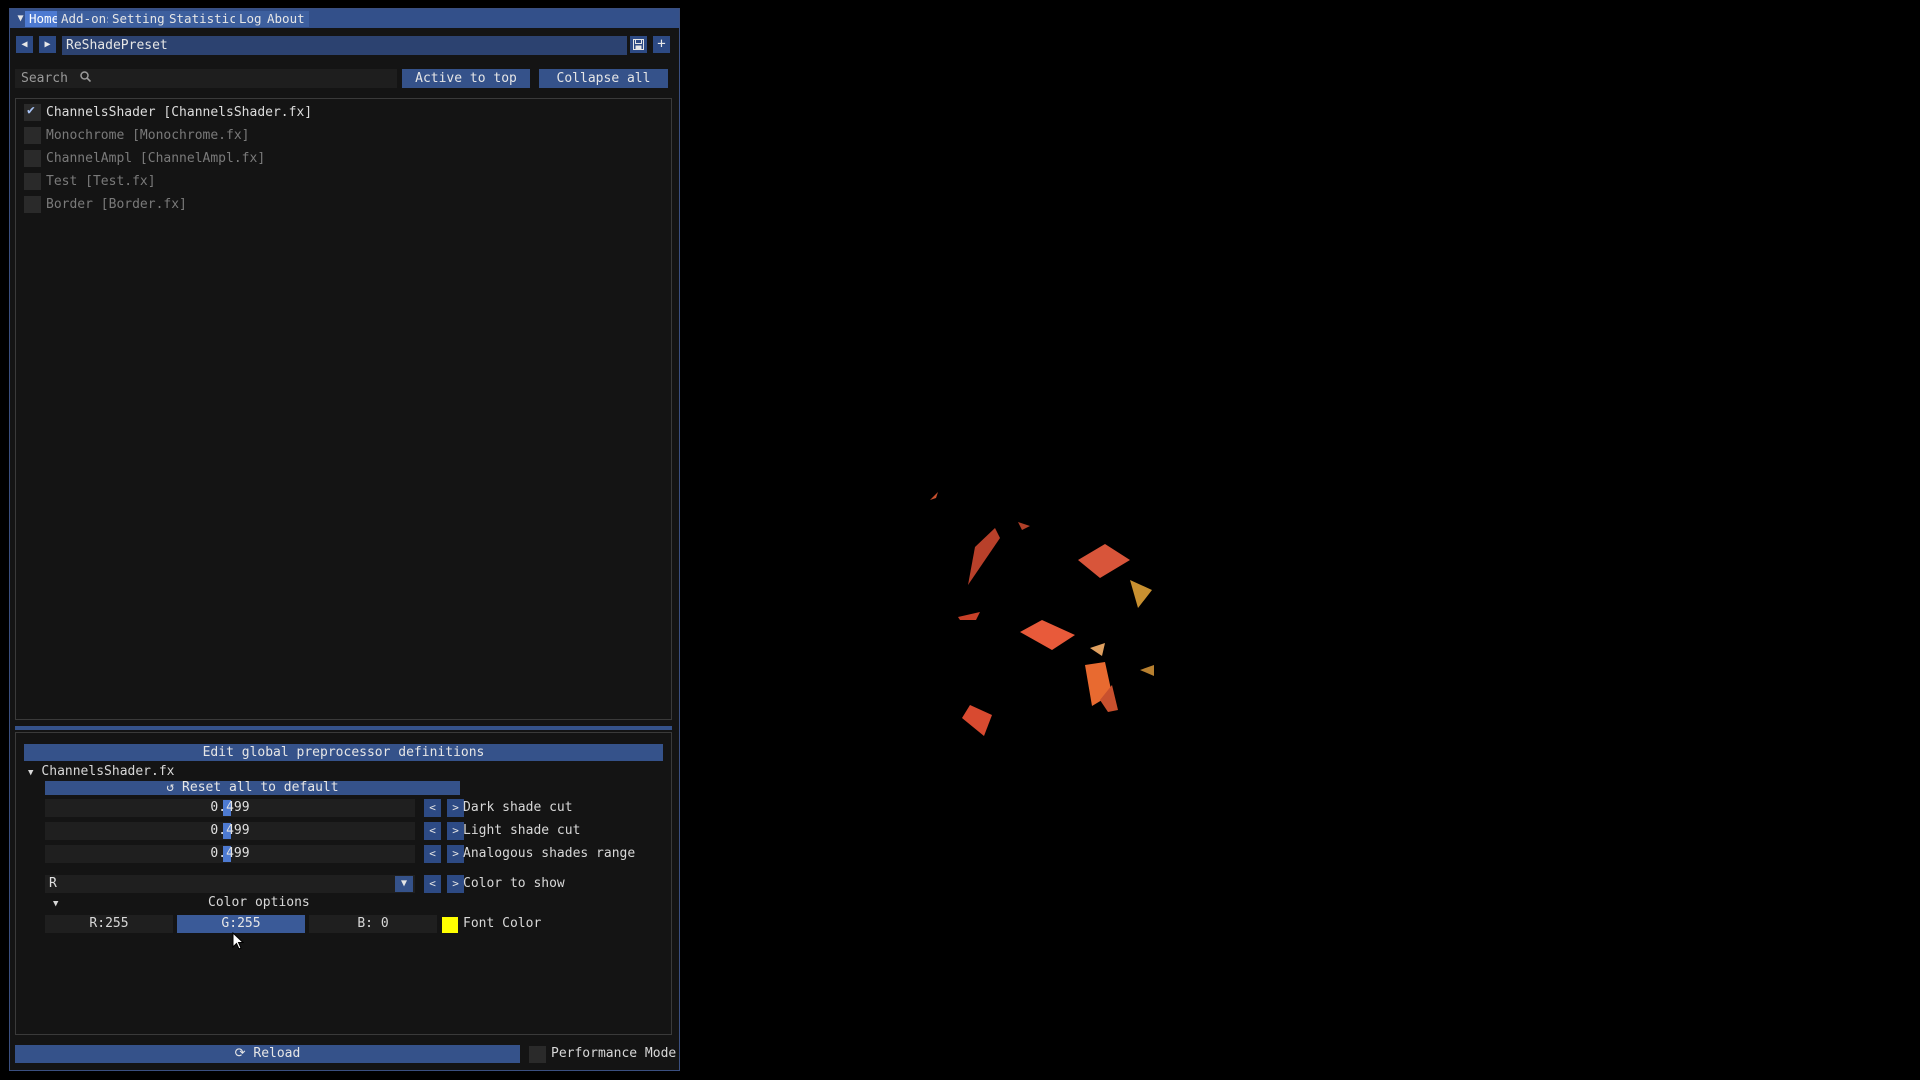  Describe the element at coordinates (148, 135) in the screenshot. I see `effect-label: Monochrome [Monochrome.fx]` at that location.